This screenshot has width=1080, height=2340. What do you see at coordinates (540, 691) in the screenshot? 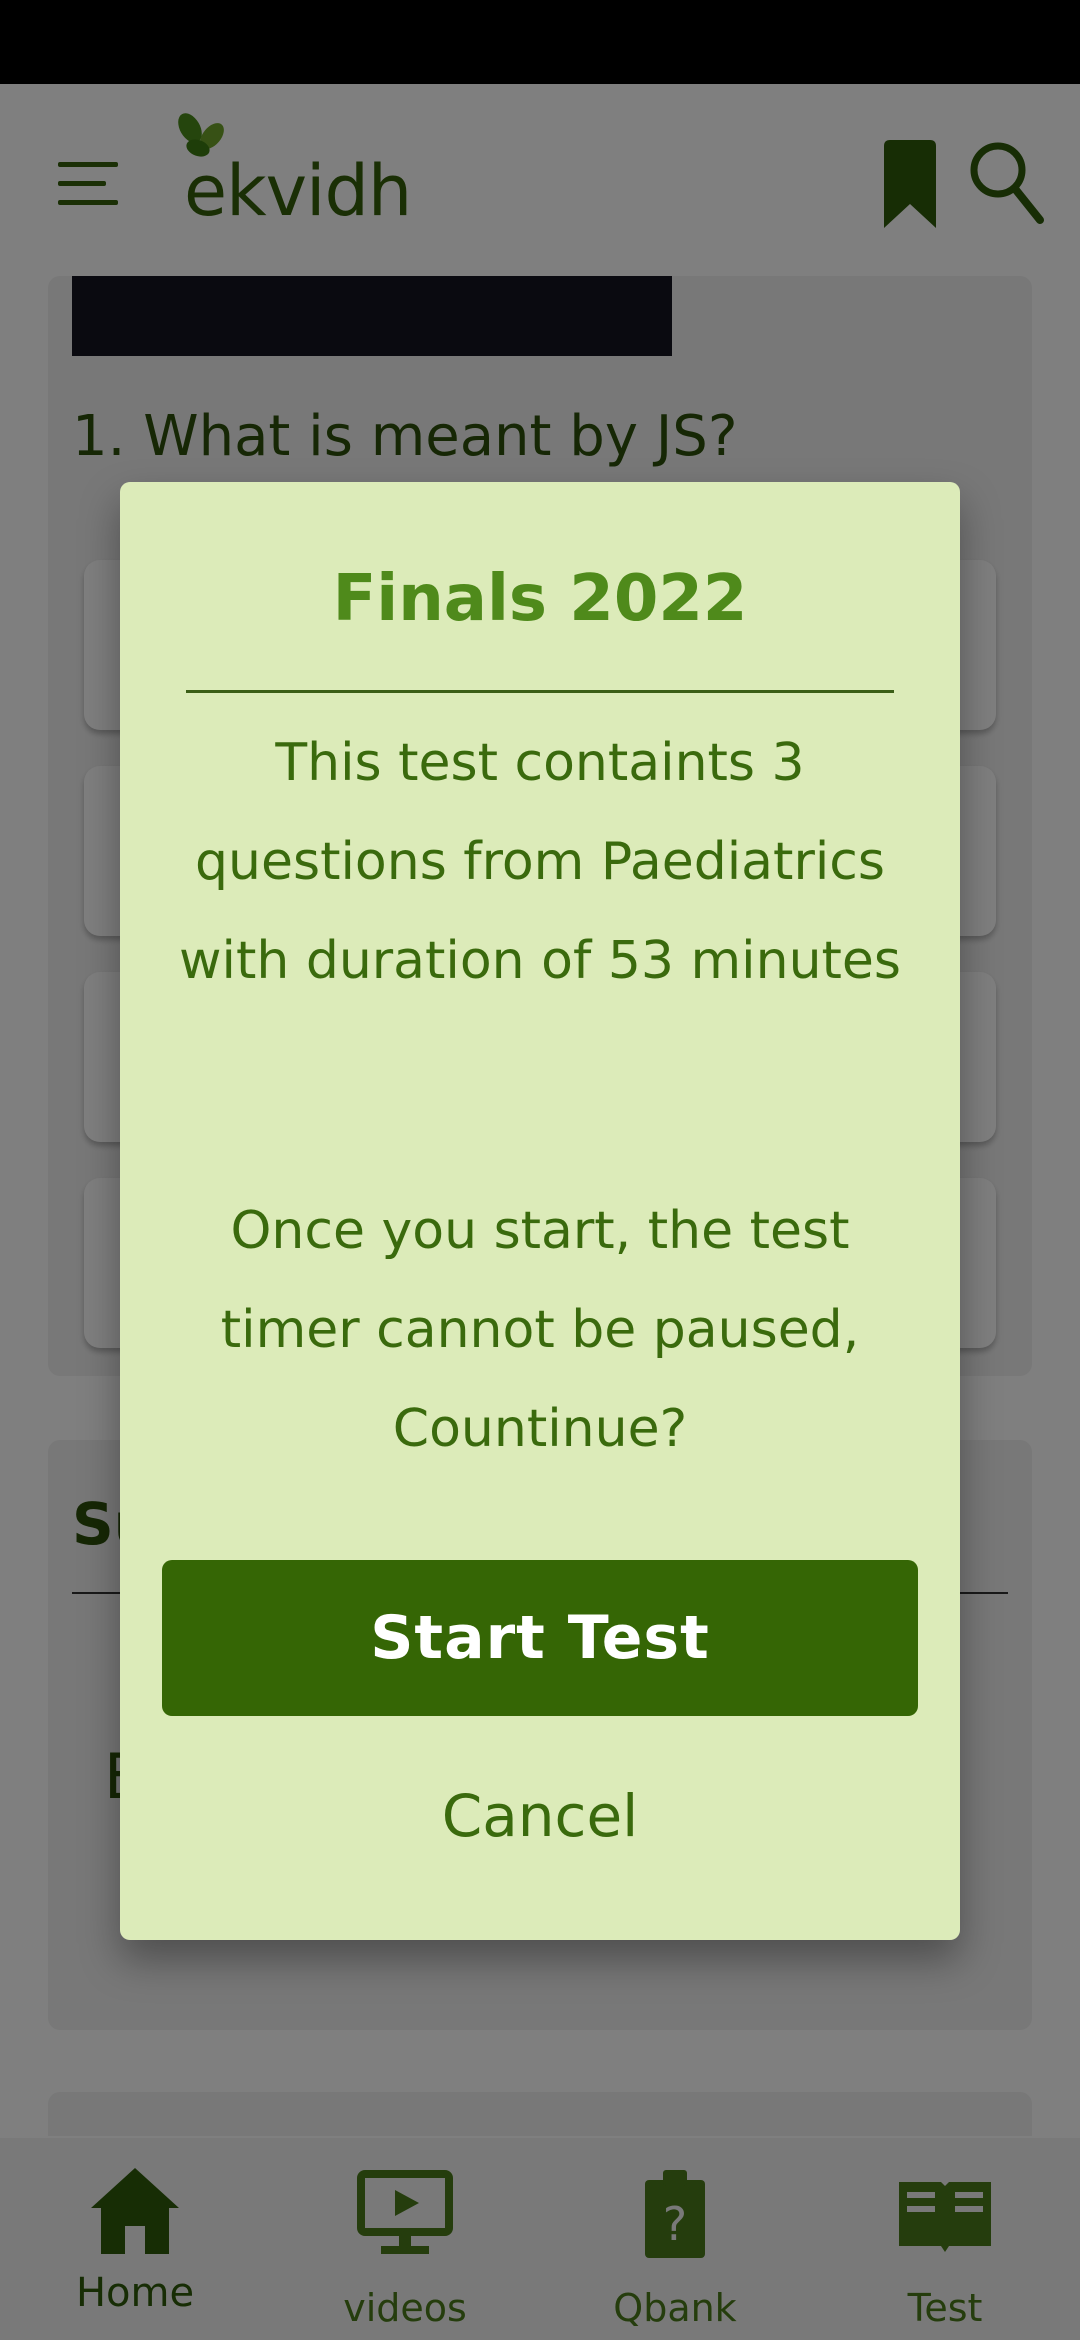
I see `dialog-divider` at bounding box center [540, 691].